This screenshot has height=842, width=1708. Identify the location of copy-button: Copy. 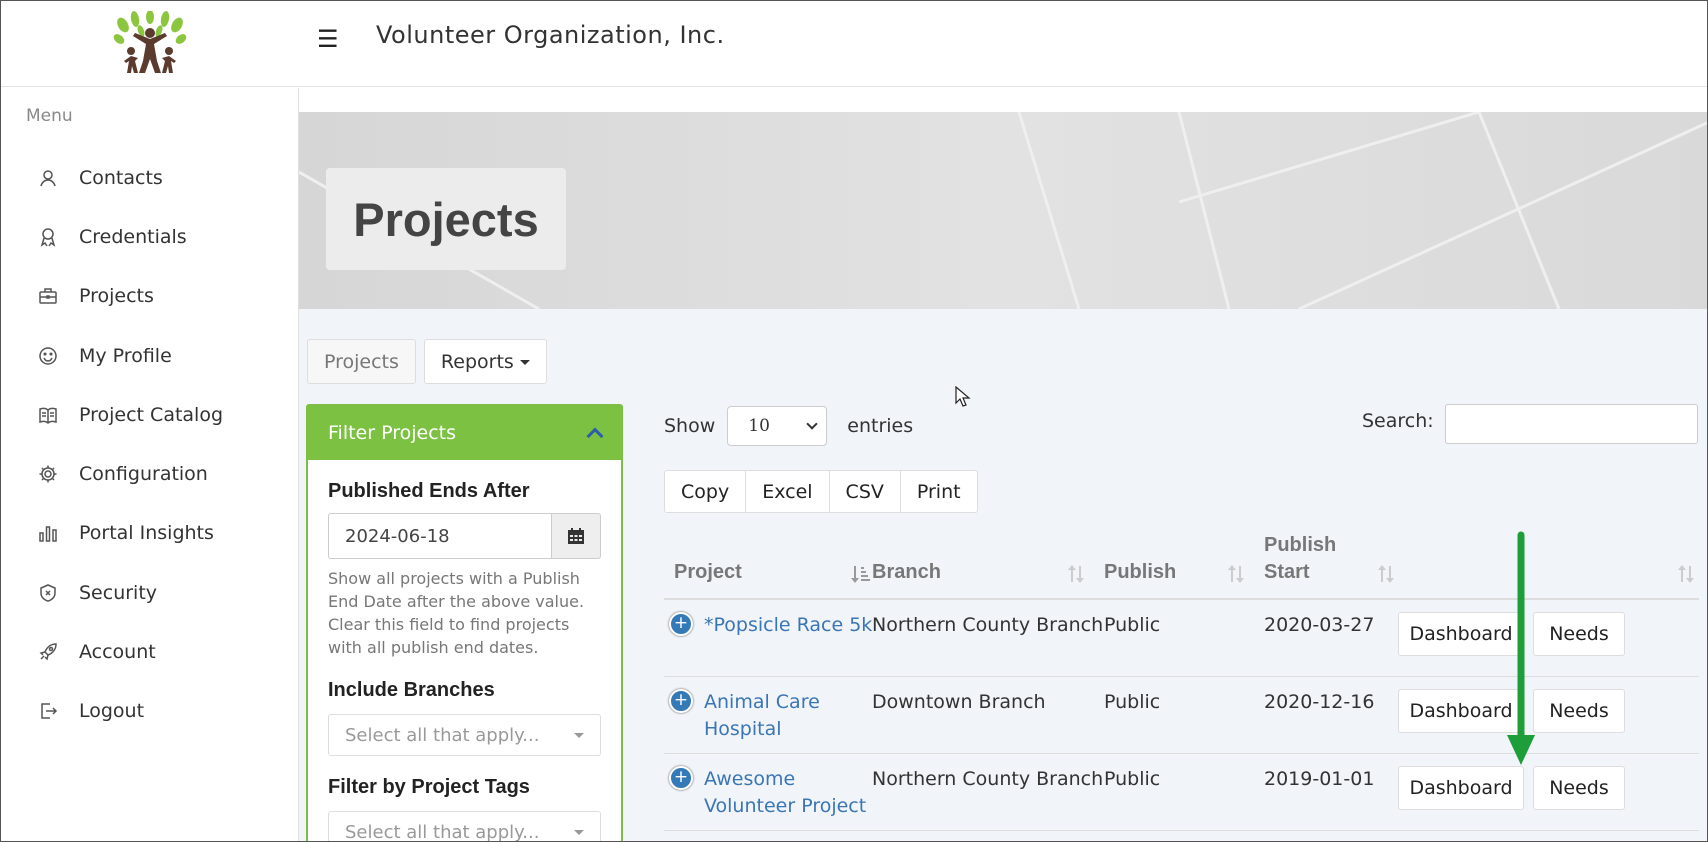
(705, 491).